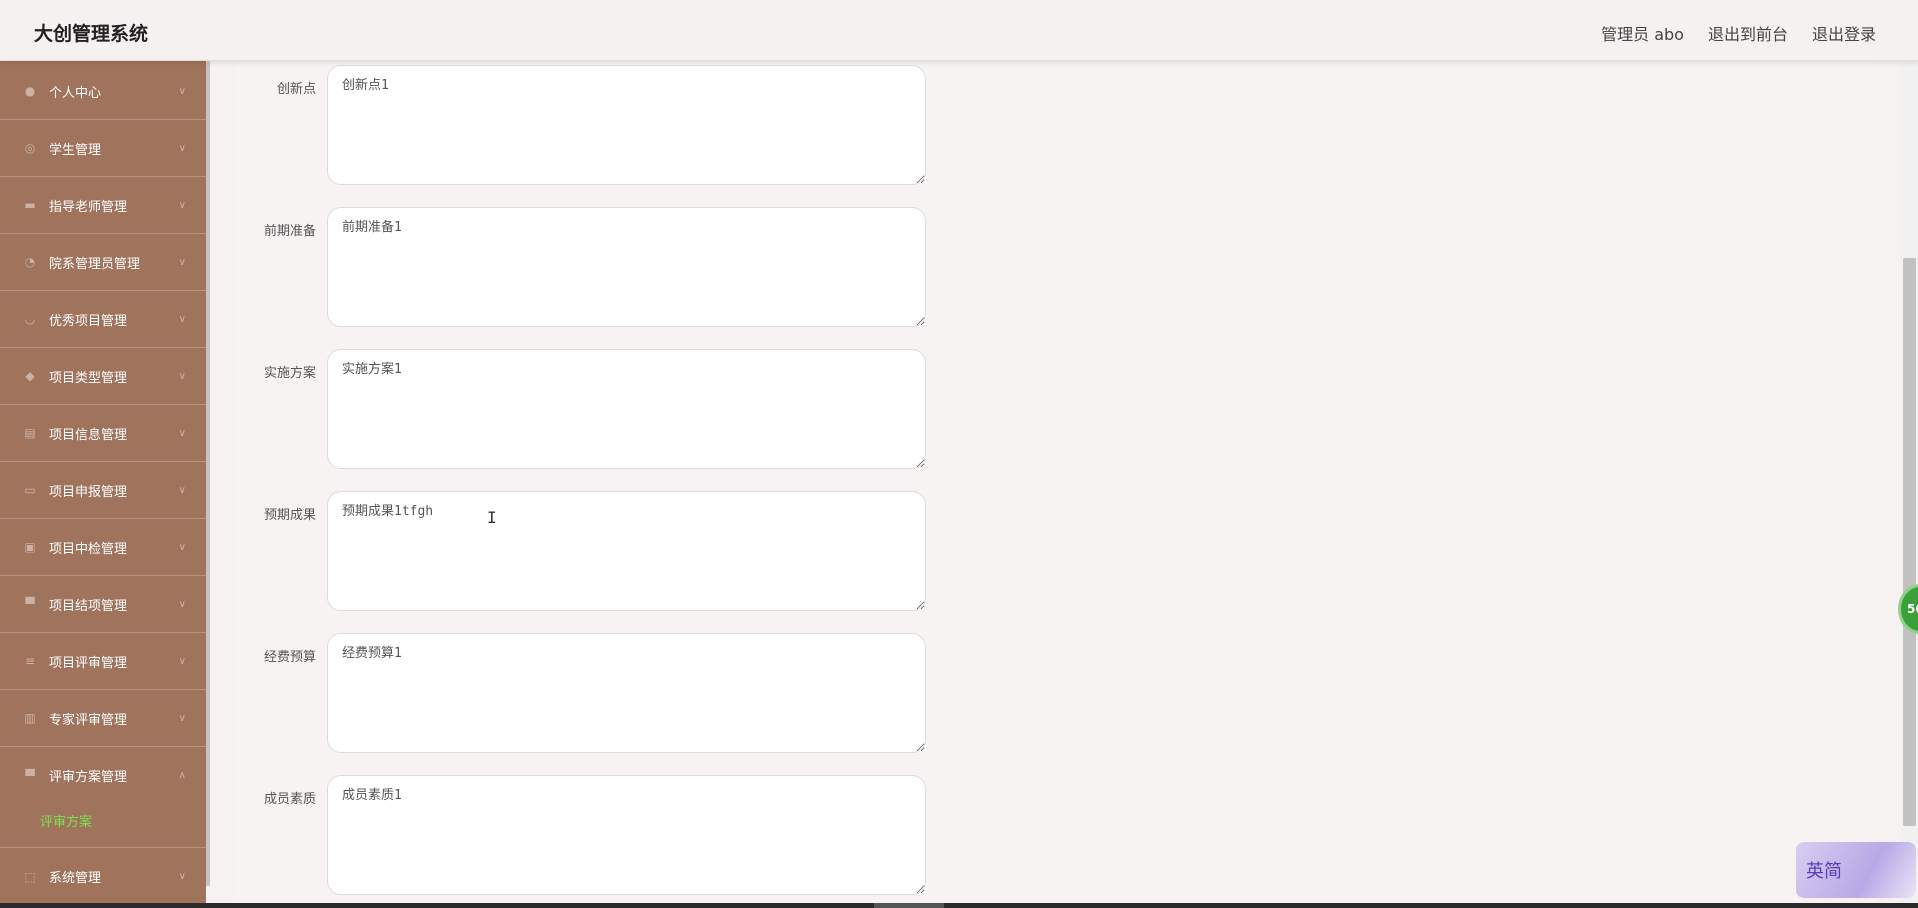  Describe the element at coordinates (492, 517) in the screenshot. I see `text-cursor-icon: I` at that location.